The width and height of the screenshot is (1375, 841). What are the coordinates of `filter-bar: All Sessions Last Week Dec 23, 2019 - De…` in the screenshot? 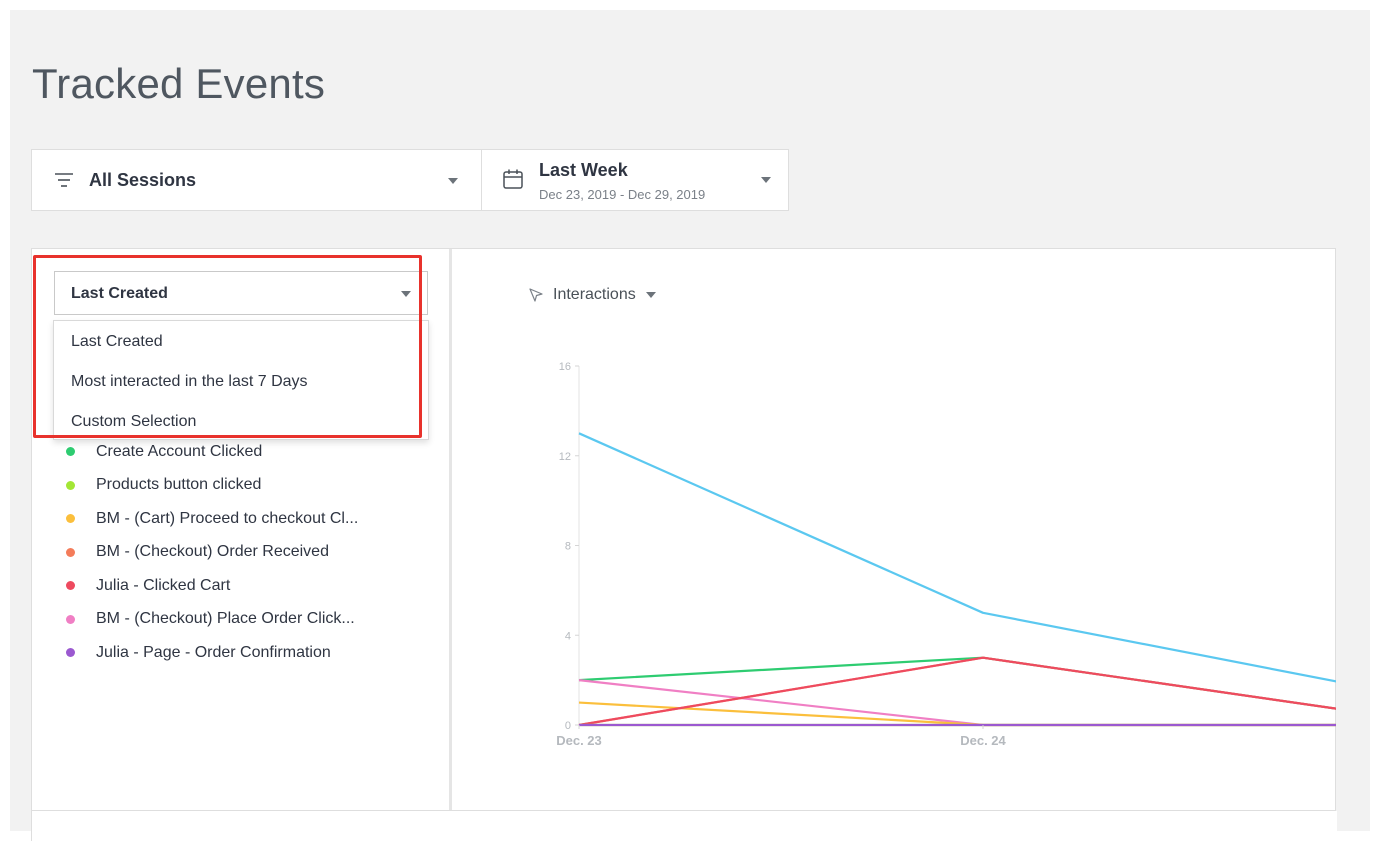 It's located at (410, 180).